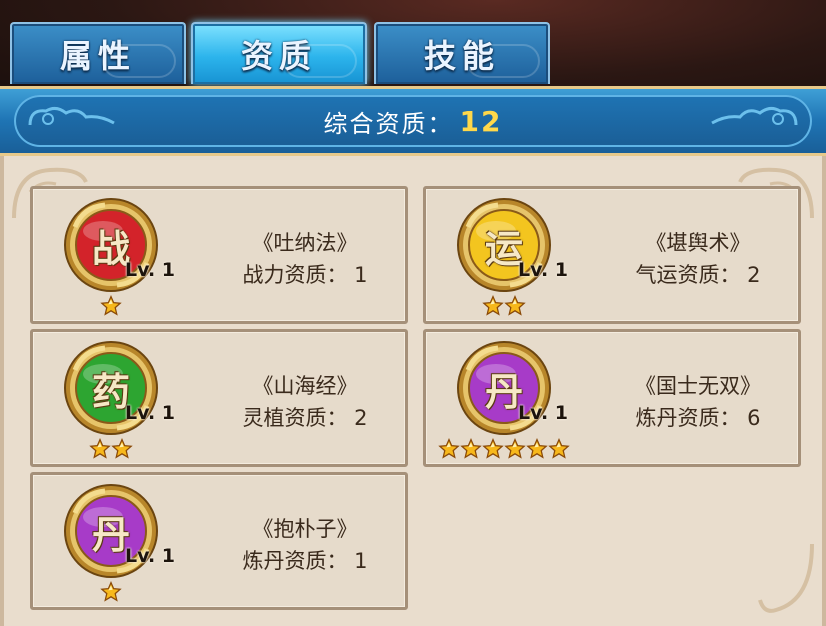  What do you see at coordinates (305, 275) in the screenshot?
I see `aptitude-stat: 战力资质： 1` at bounding box center [305, 275].